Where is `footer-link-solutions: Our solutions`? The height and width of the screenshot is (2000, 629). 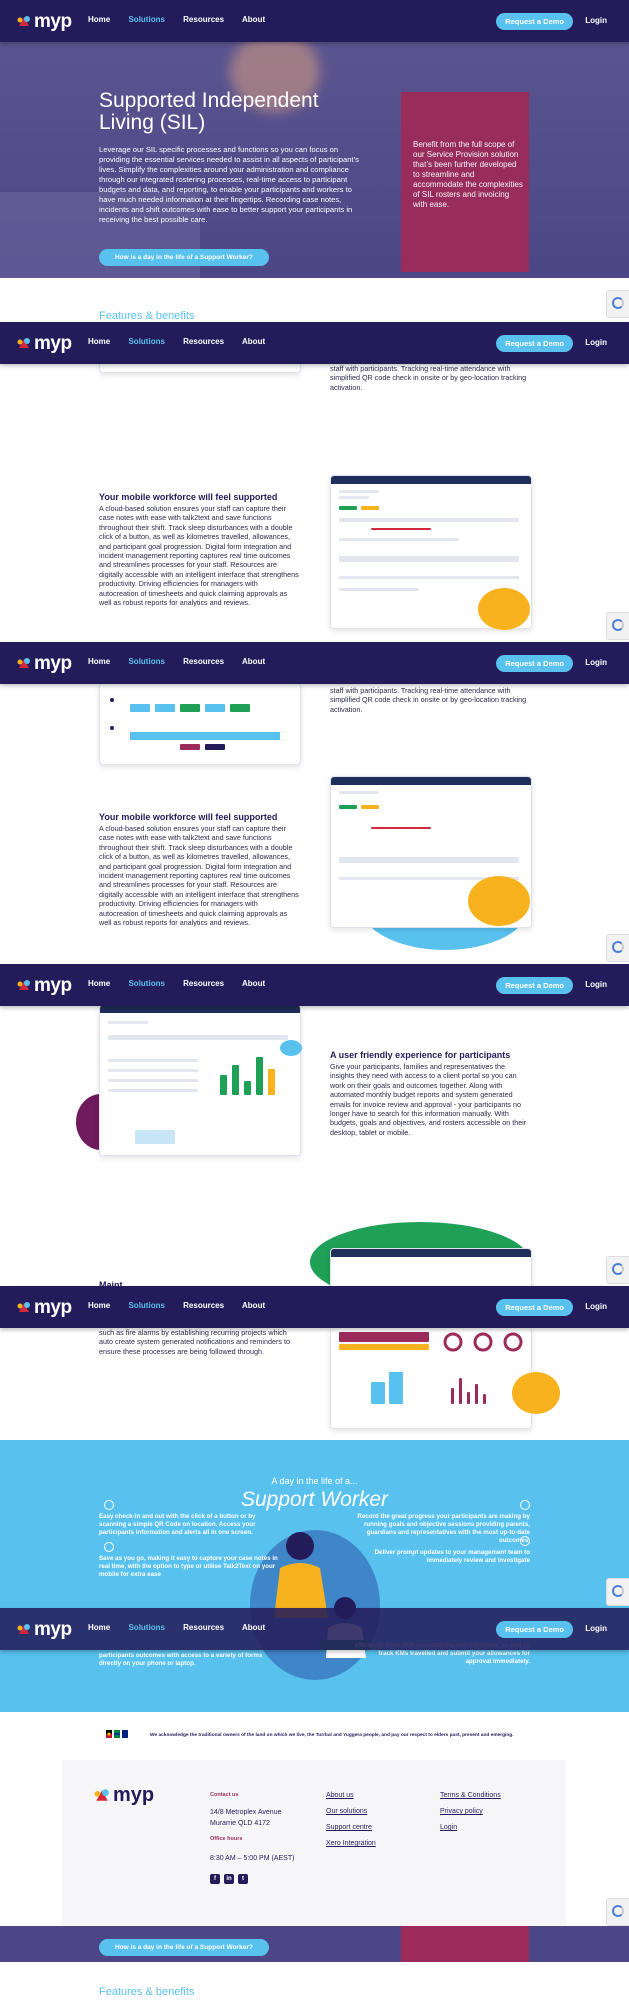
footer-link-solutions: Our solutions is located at coordinates (346, 1811).